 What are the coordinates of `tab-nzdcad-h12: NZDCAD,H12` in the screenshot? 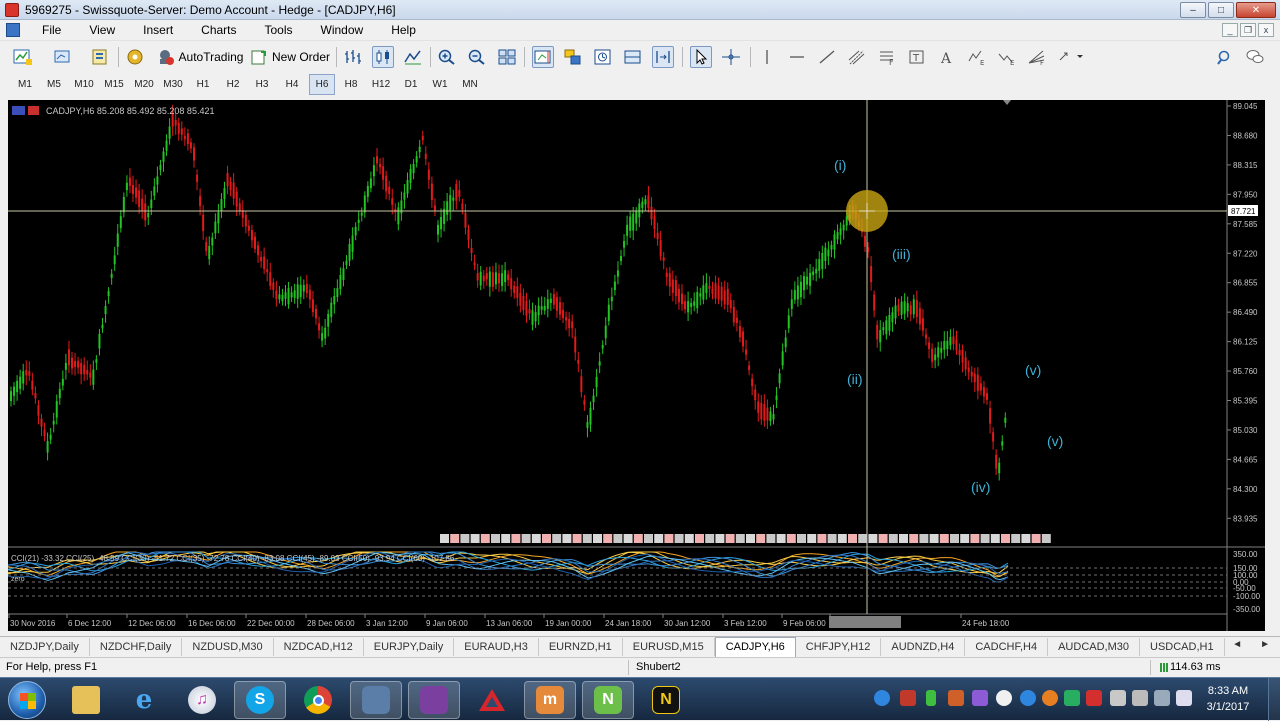 It's located at (319, 646).